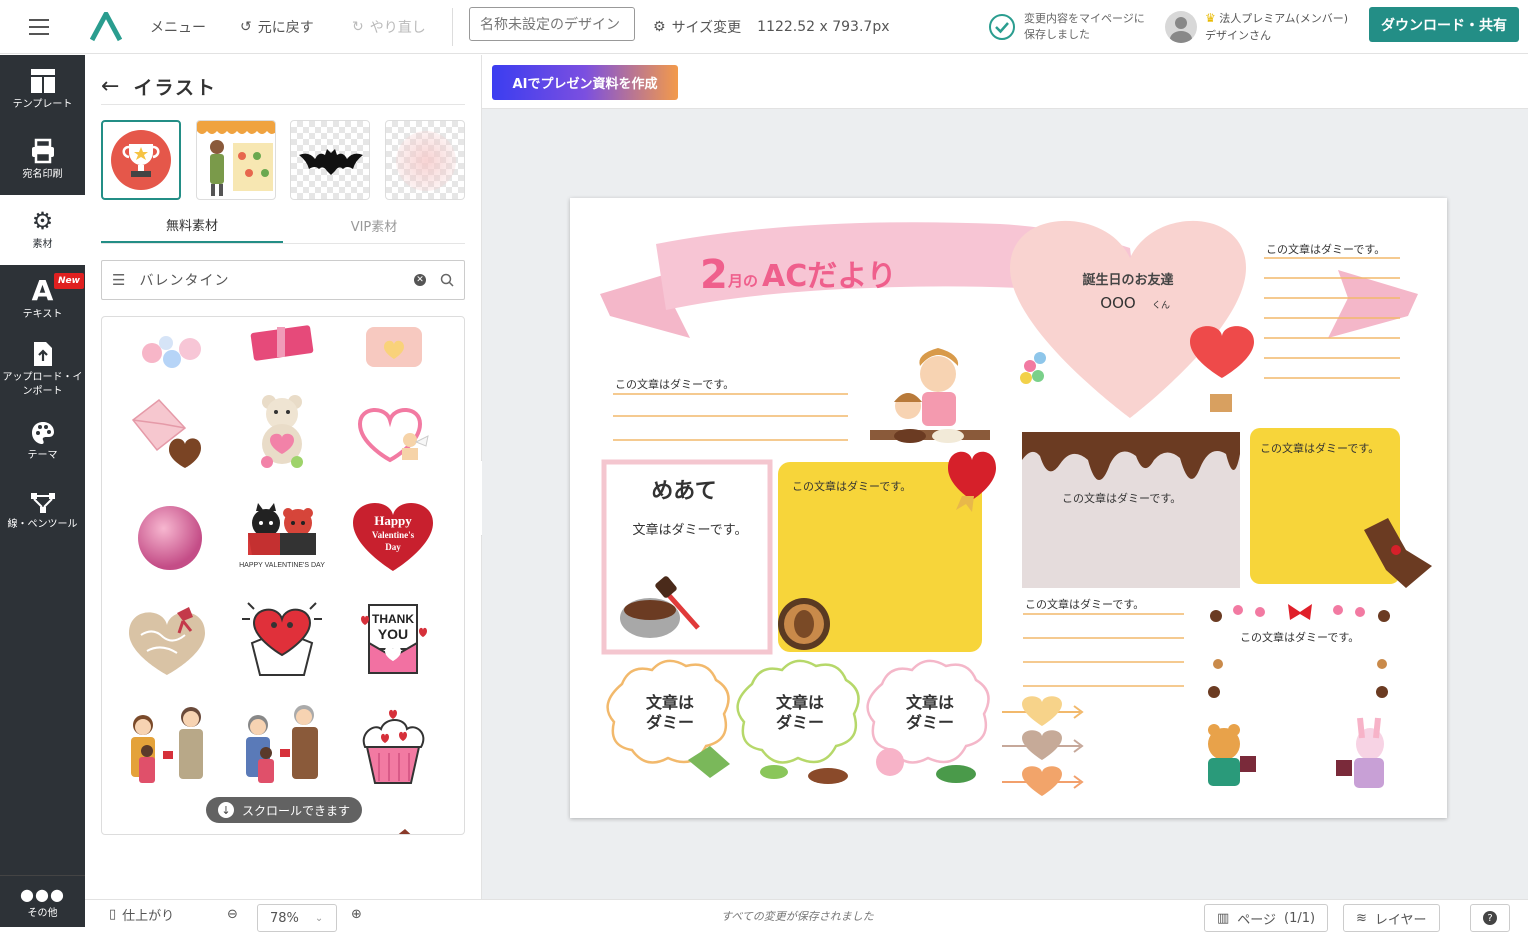  I want to click on undo-label: 元に戻す, so click(285, 28).